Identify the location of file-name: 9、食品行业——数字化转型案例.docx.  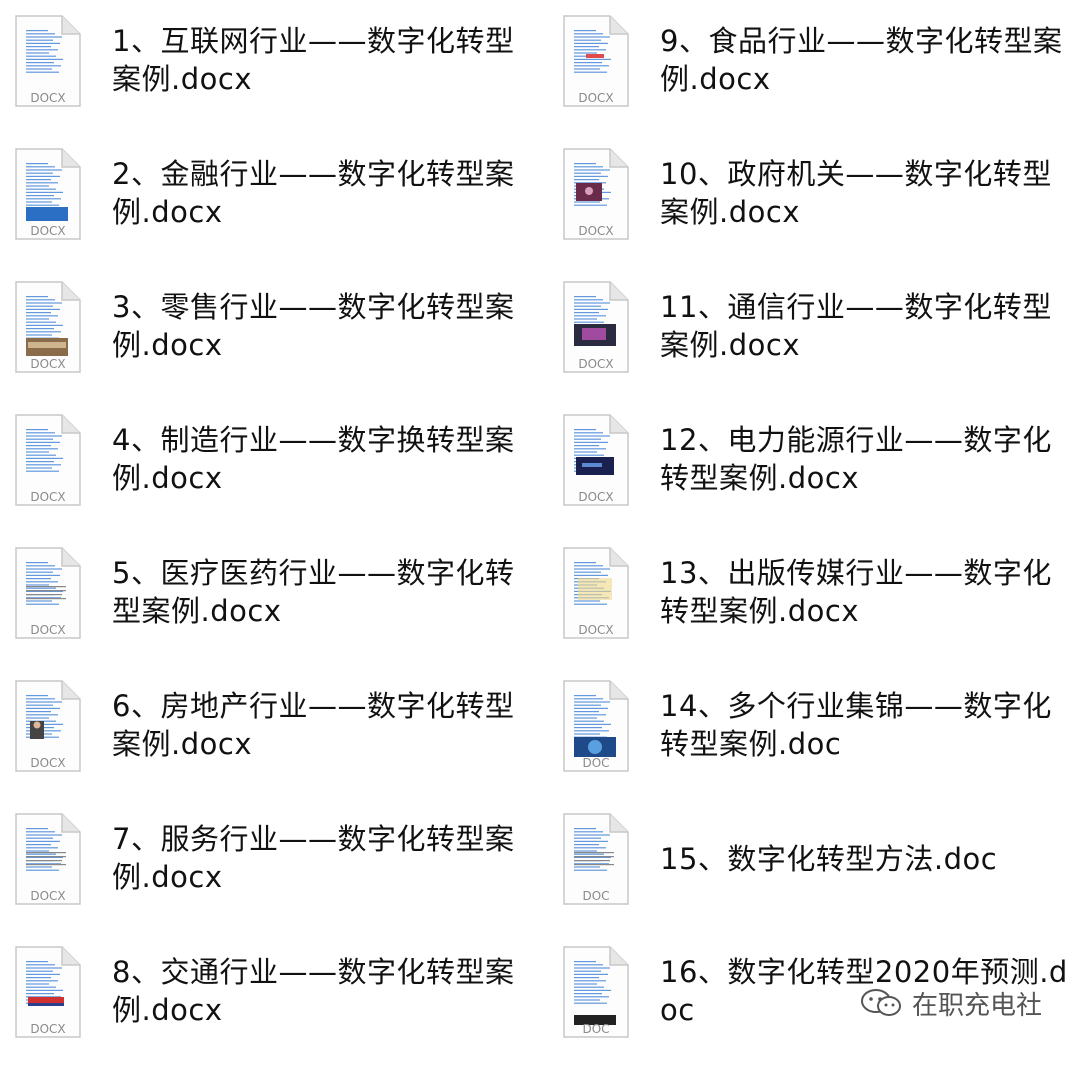
(865, 60).